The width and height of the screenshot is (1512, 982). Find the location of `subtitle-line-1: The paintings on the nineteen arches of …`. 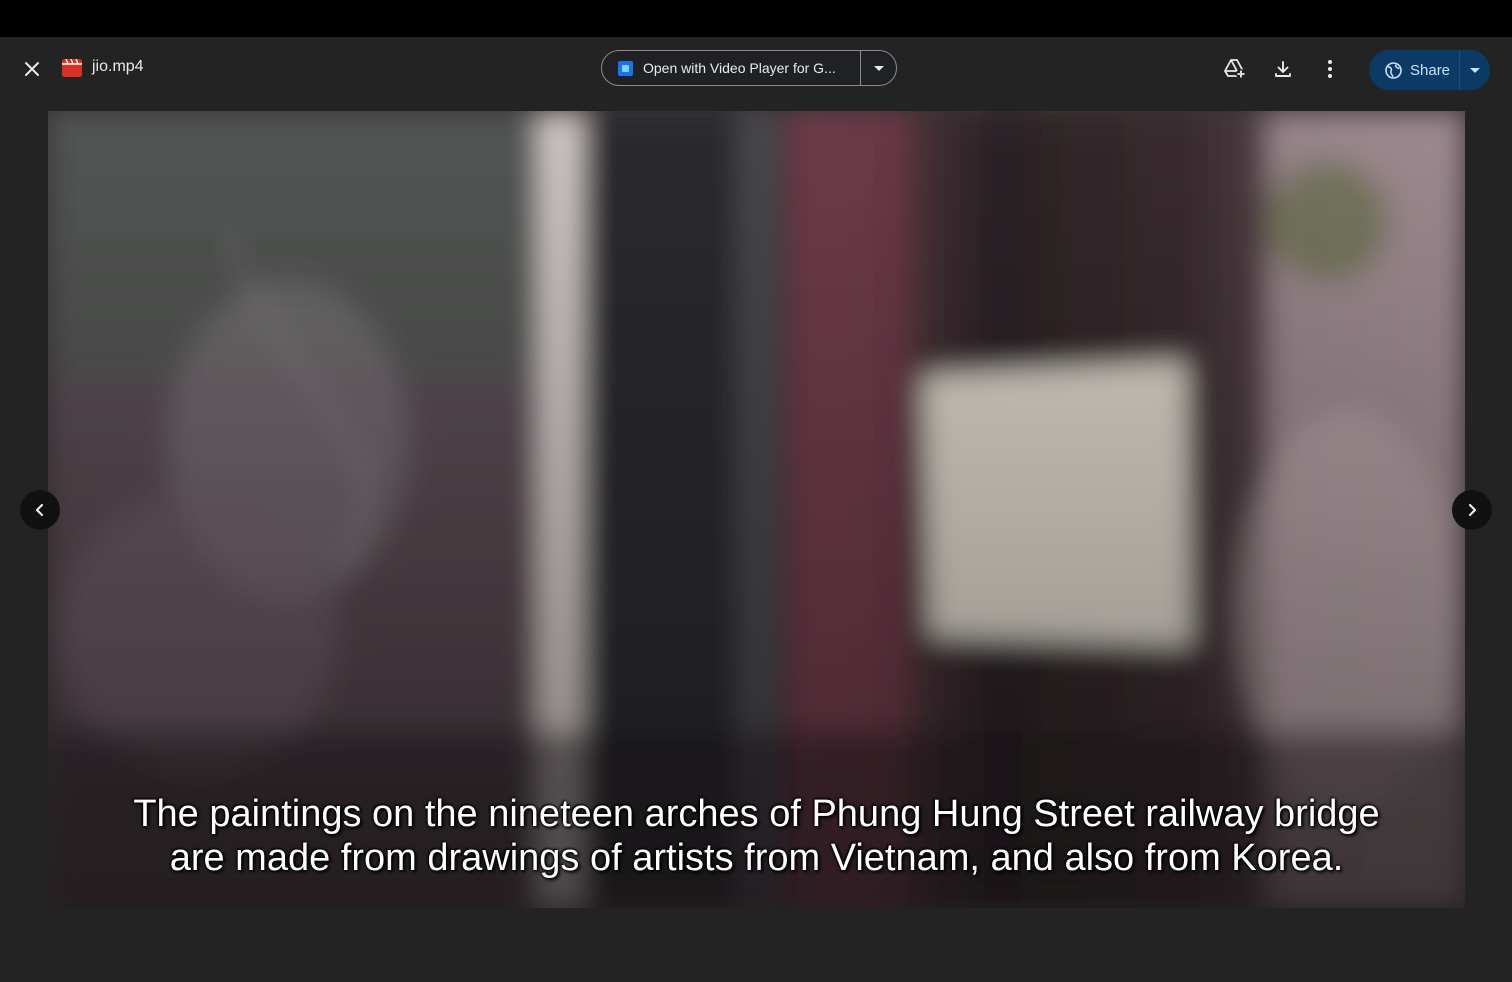

subtitle-line-1: The paintings on the nineteen arches of … is located at coordinates (756, 814).